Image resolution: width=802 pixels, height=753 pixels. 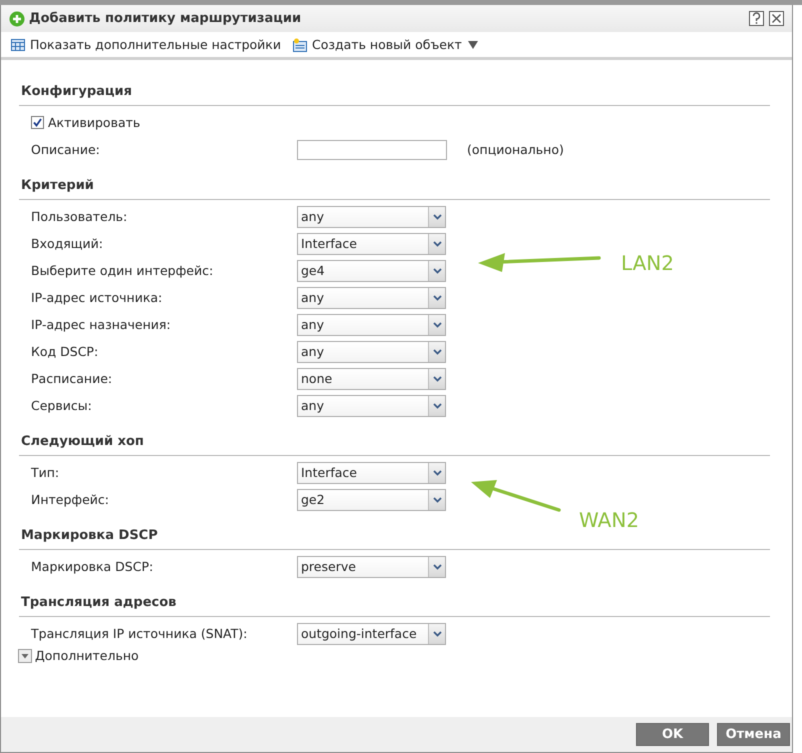 What do you see at coordinates (372, 150) in the screenshot?
I see `description-field` at bounding box center [372, 150].